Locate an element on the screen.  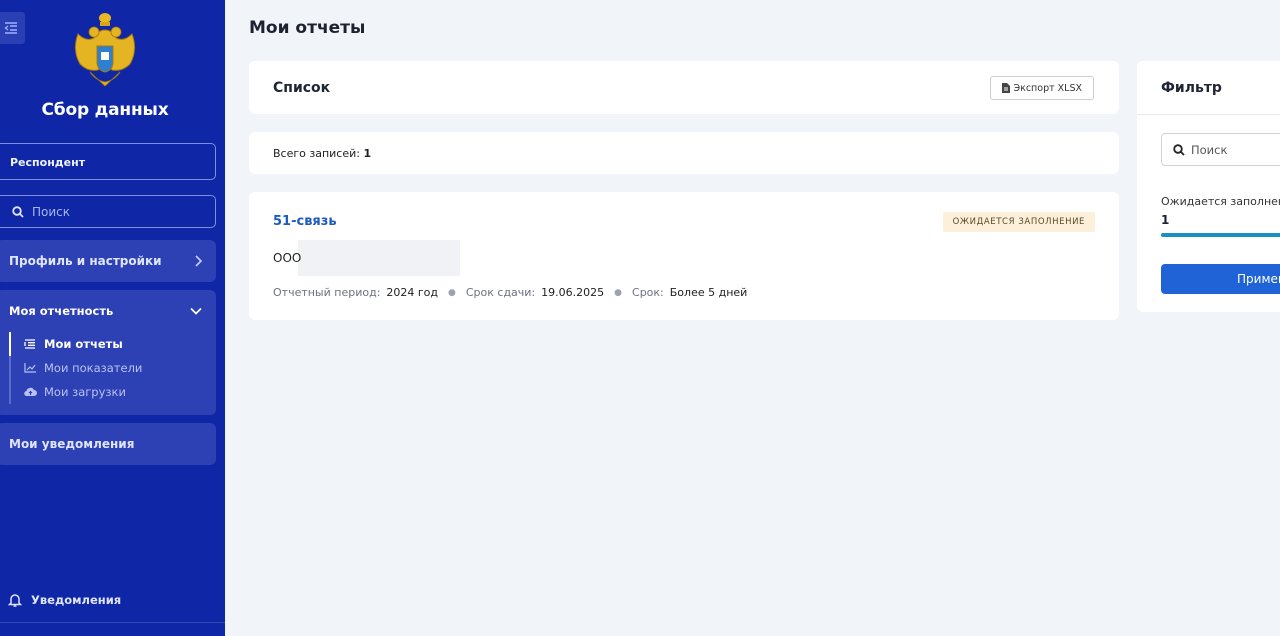
file-icon is located at coordinates (1006, 88).